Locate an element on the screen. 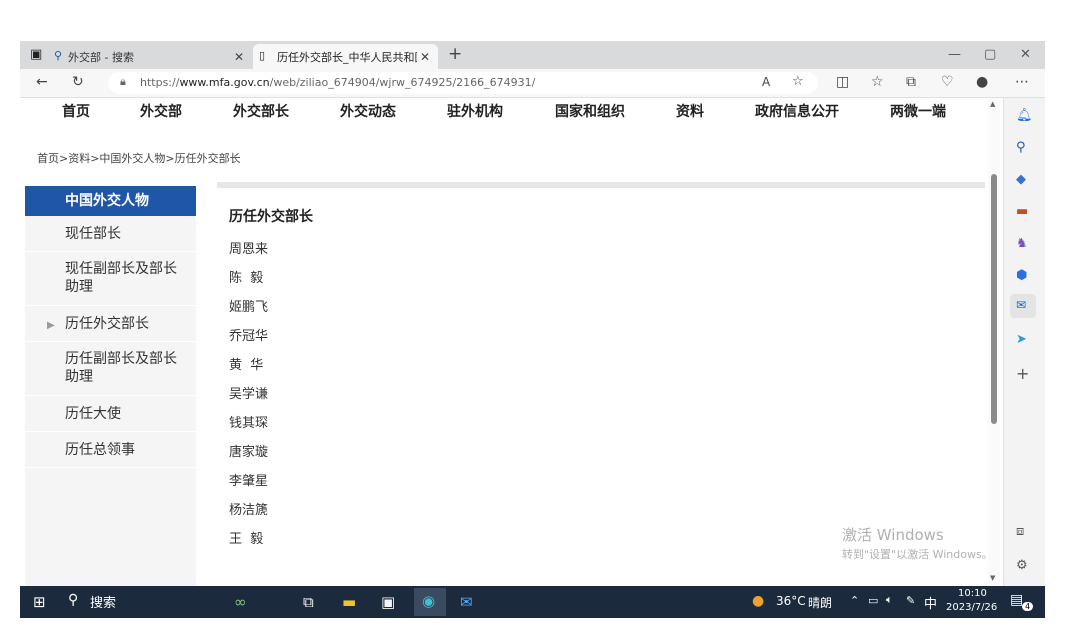 The width and height of the screenshot is (1068, 633). nav-item-countries: 国家和组织 is located at coordinates (590, 111).